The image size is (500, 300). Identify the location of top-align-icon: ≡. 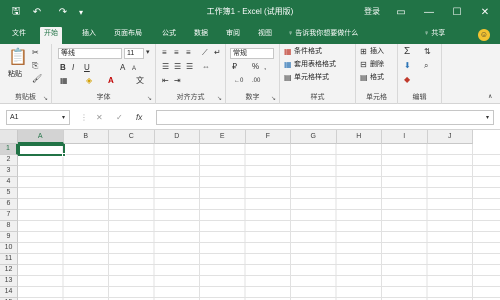
(164, 53).